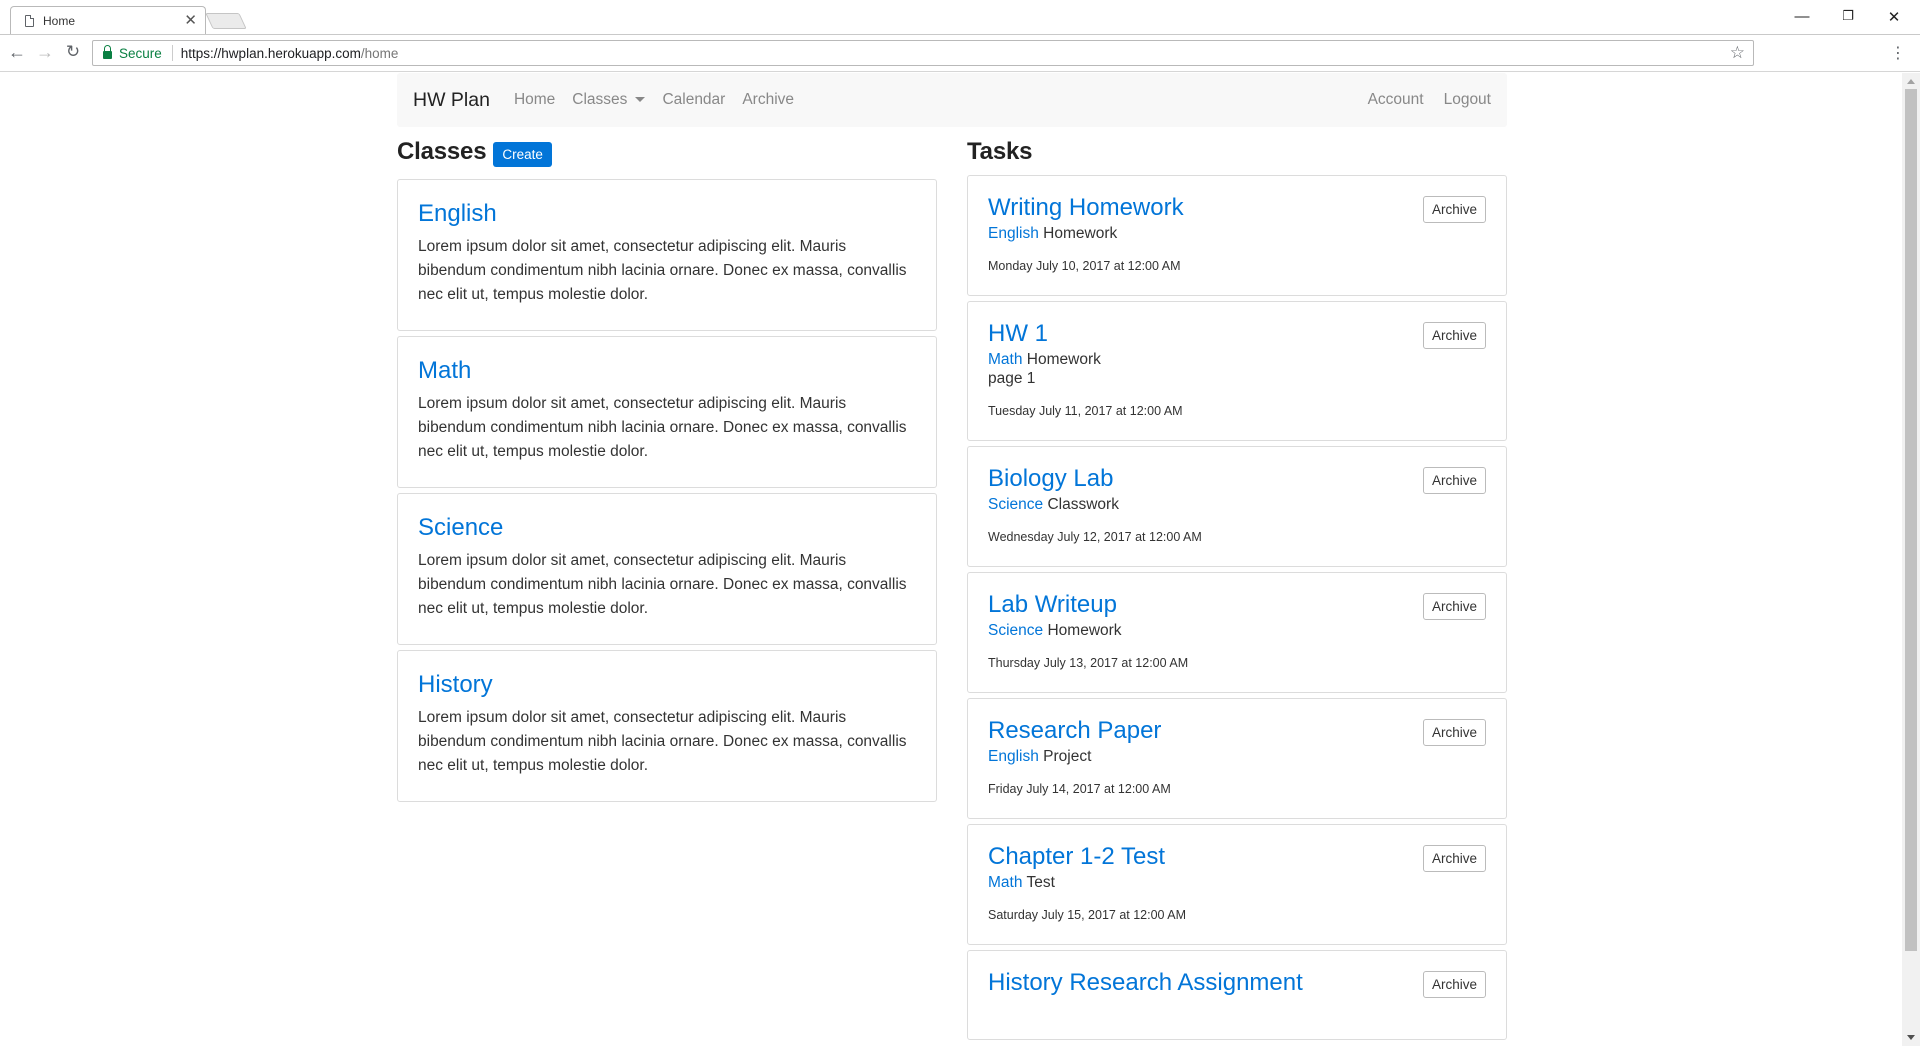 The height and width of the screenshot is (1046, 1920). Describe the element at coordinates (1074, 731) in the screenshot. I see `task-title-link: Research Paper` at that location.